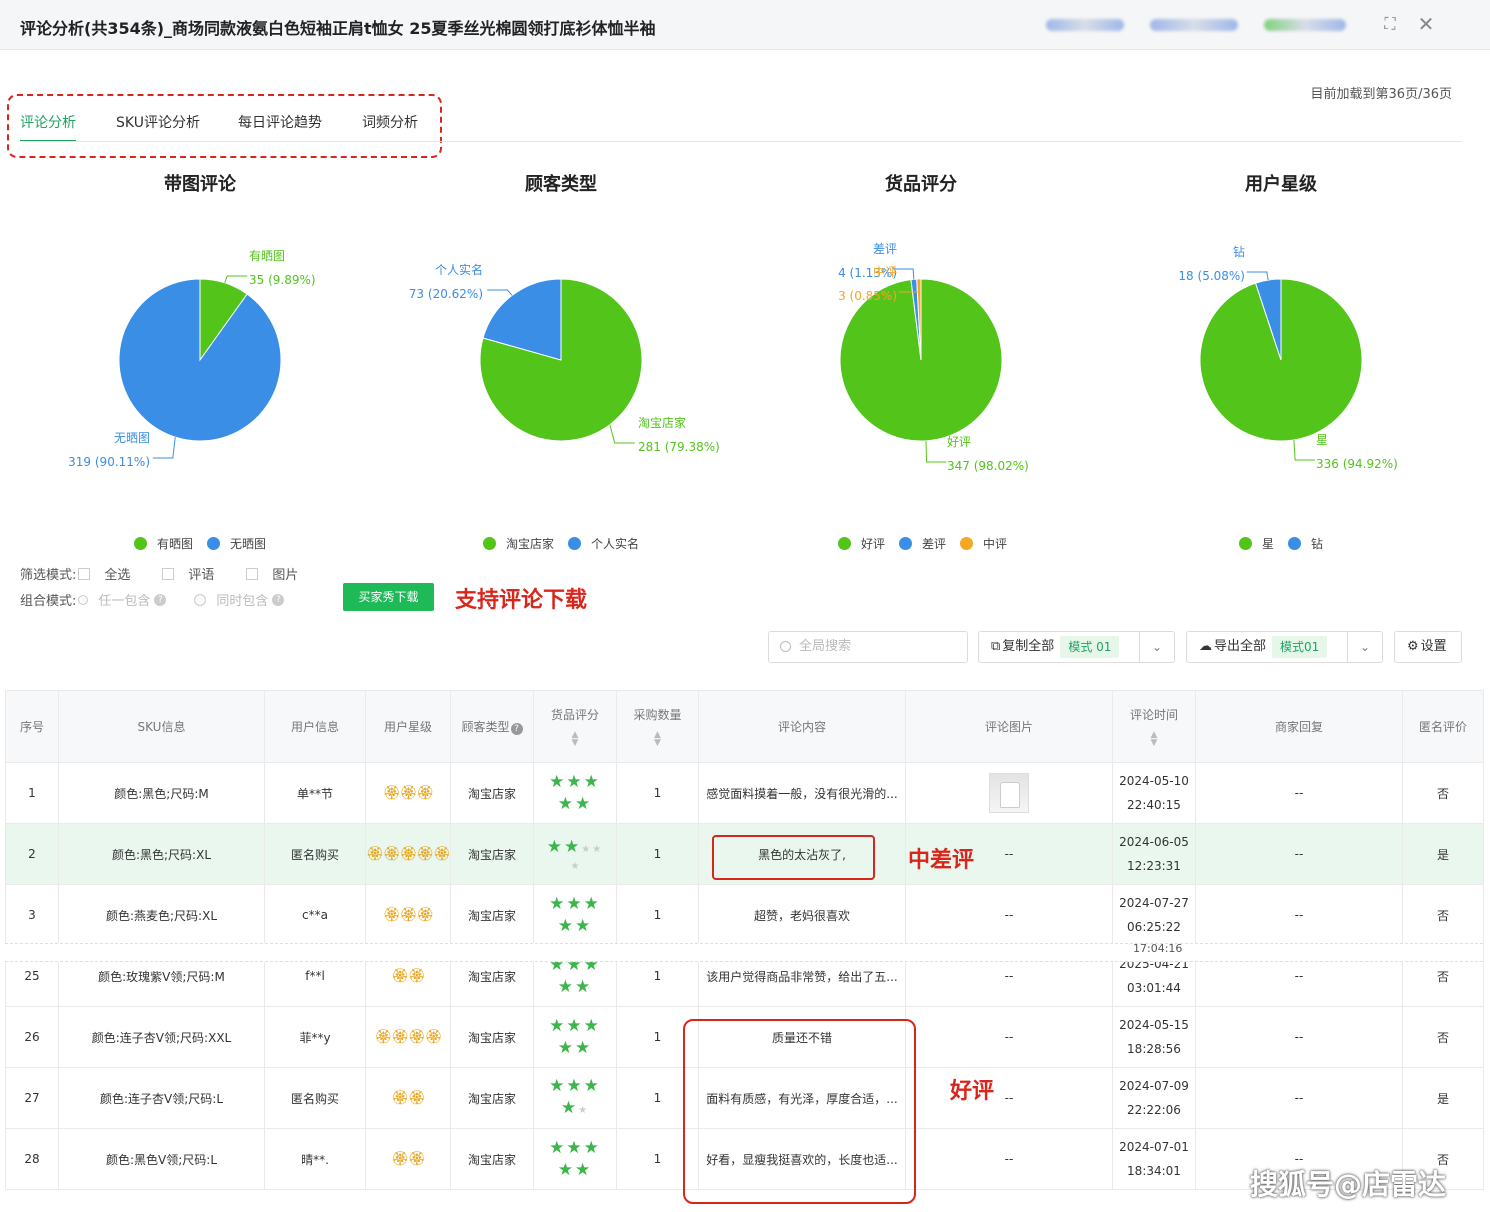 This screenshot has width=1490, height=1212. What do you see at coordinates (983, 543) in the screenshot?
I see `legend-item: 中评` at bounding box center [983, 543].